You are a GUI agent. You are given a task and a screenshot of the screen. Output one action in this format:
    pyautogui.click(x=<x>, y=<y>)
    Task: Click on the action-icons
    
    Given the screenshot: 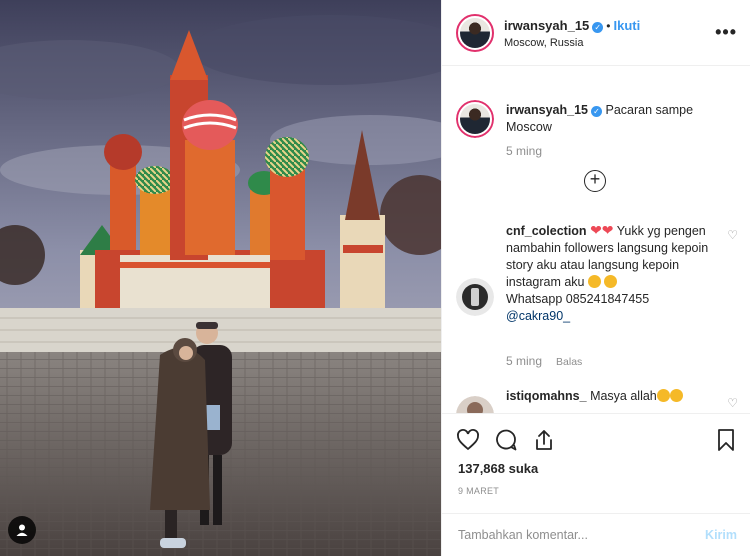 What is the action you would take?
    pyautogui.click(x=597, y=441)
    